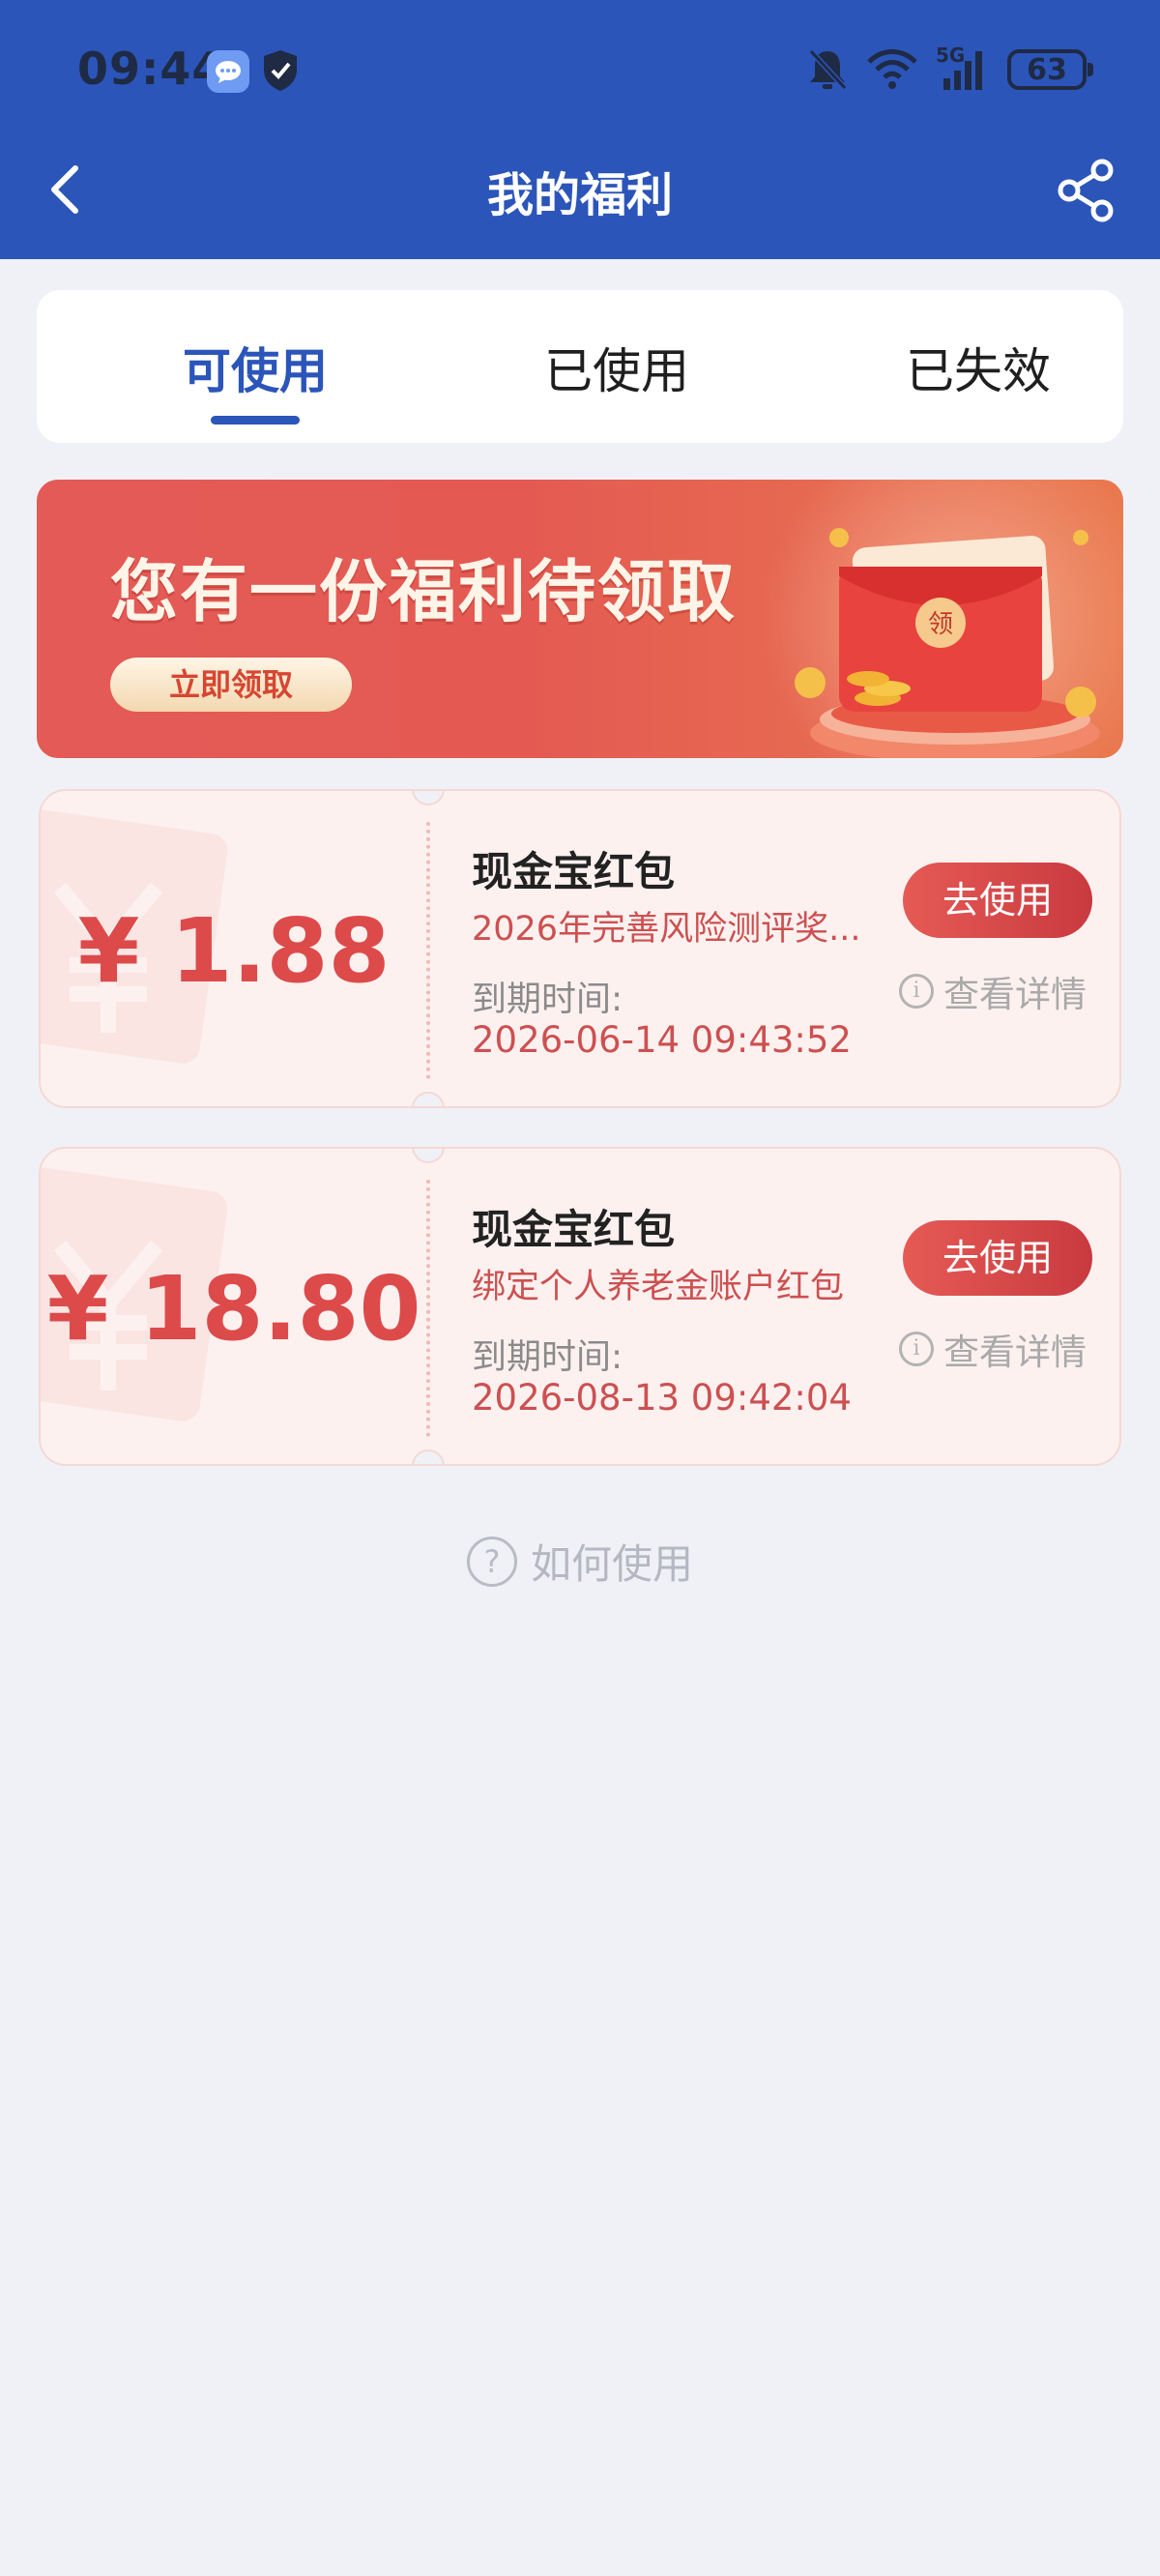 Image resolution: width=1160 pixels, height=2576 pixels. What do you see at coordinates (1050, 69) in the screenshot?
I see `battery-icon: 63` at bounding box center [1050, 69].